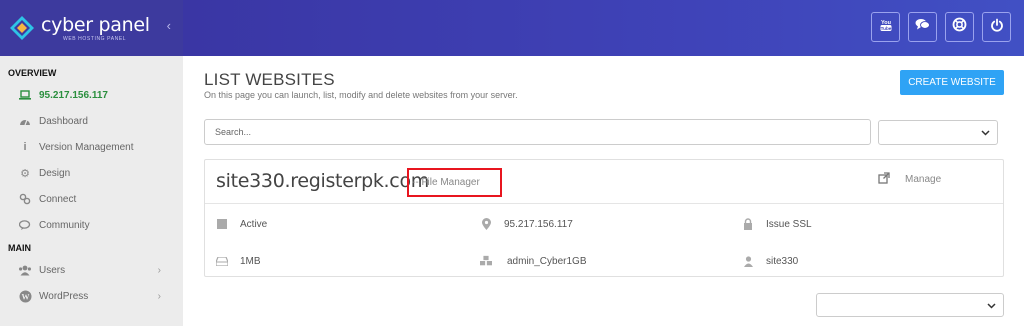 This screenshot has height=326, width=1024. I want to click on sidebar-item-label: Version Management, so click(86, 147).